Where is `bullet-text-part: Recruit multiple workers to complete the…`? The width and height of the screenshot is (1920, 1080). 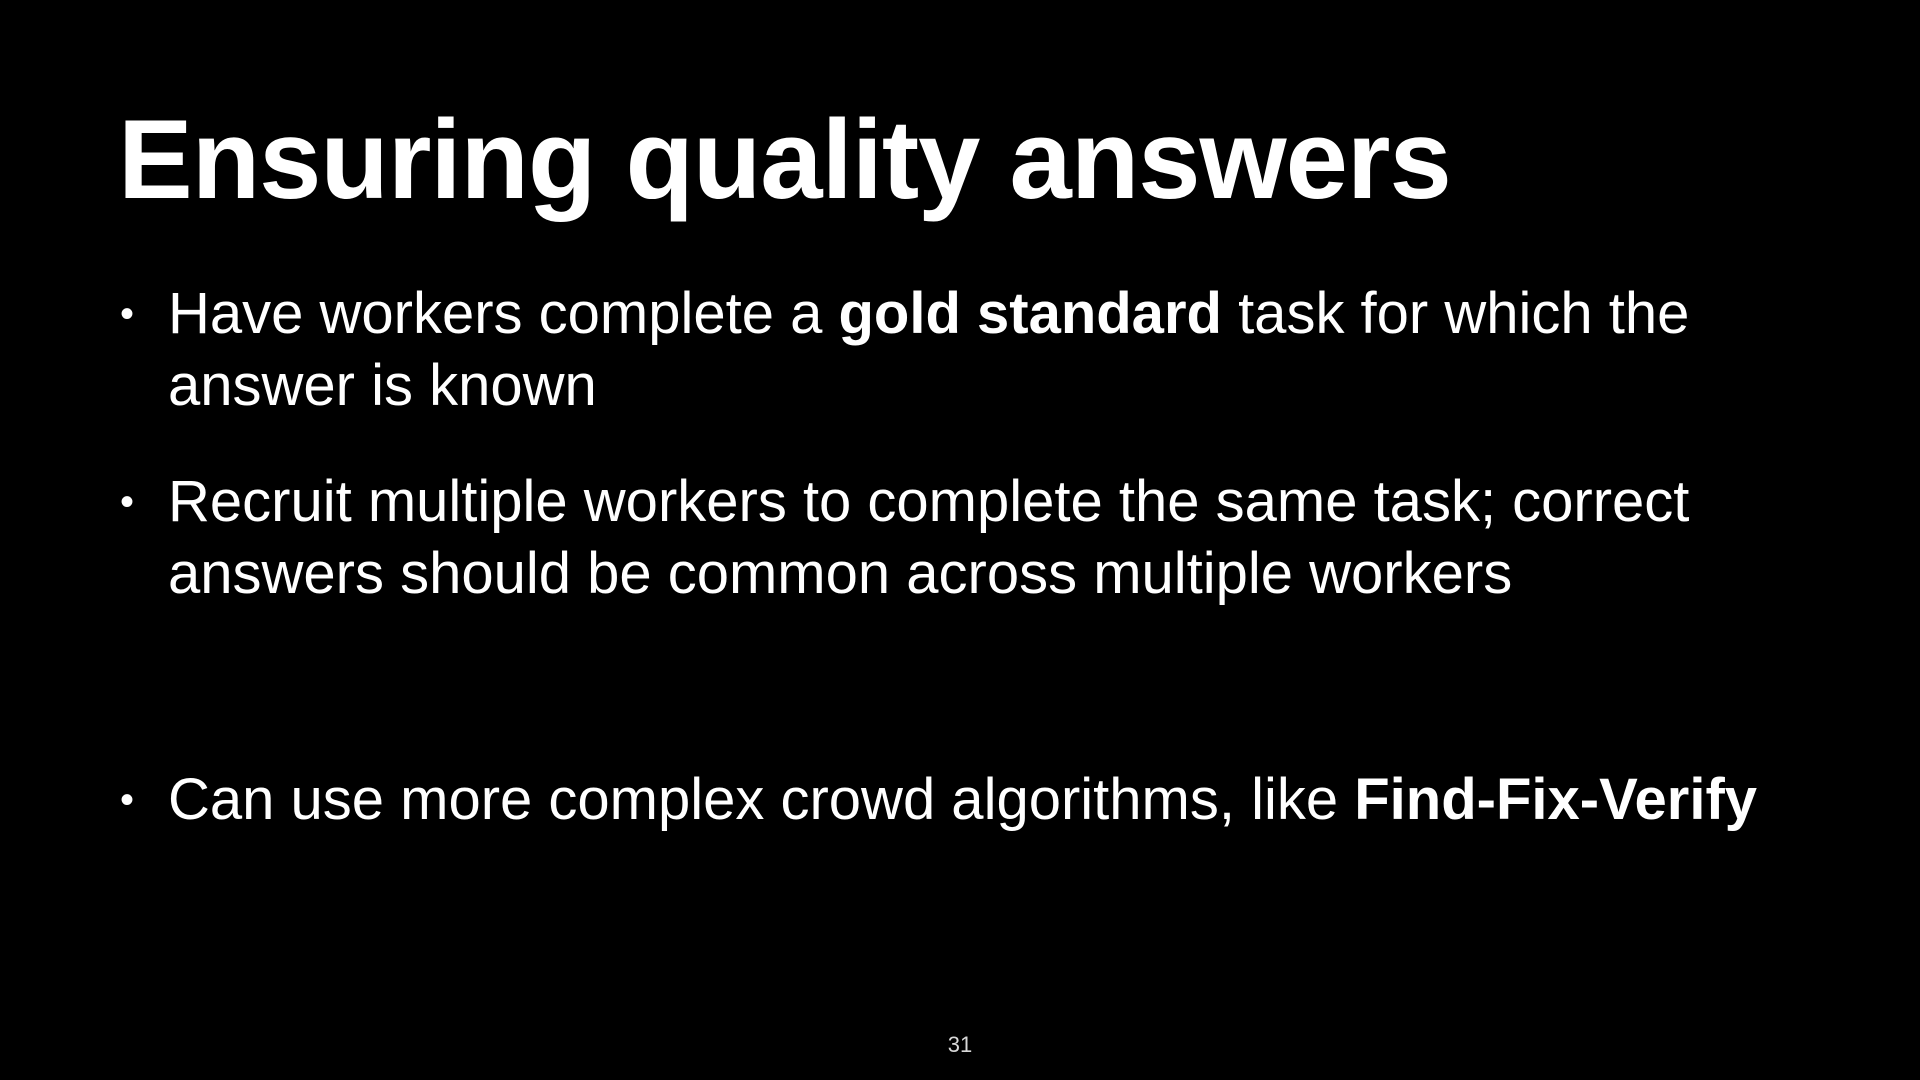
bullet-text-part: Recruit multiple workers to complete the… is located at coordinates (929, 537).